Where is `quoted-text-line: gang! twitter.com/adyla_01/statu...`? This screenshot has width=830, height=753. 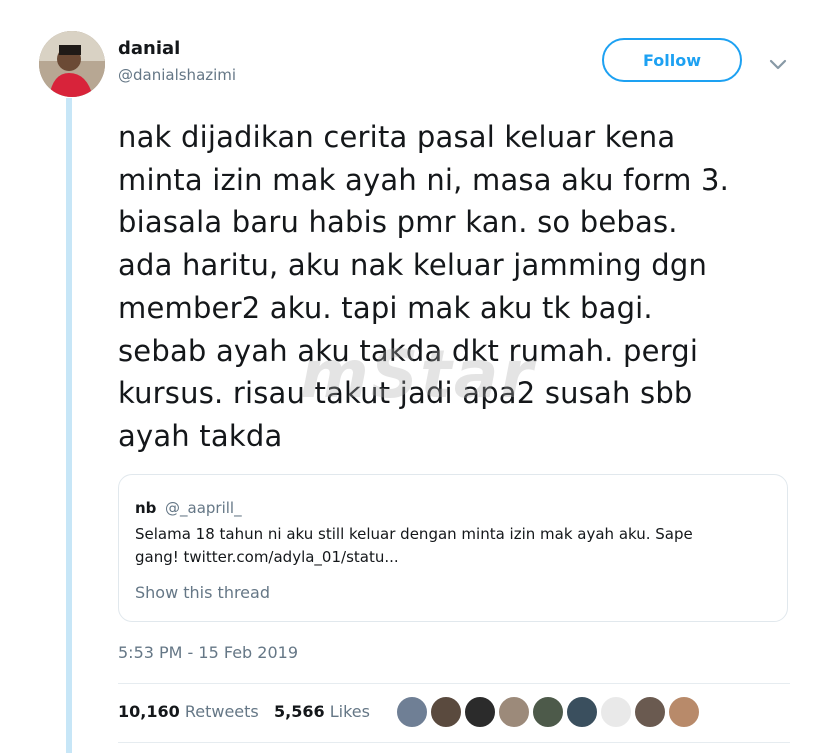 quoted-text-line: gang! twitter.com/adyla_01/statu... is located at coordinates (267, 557).